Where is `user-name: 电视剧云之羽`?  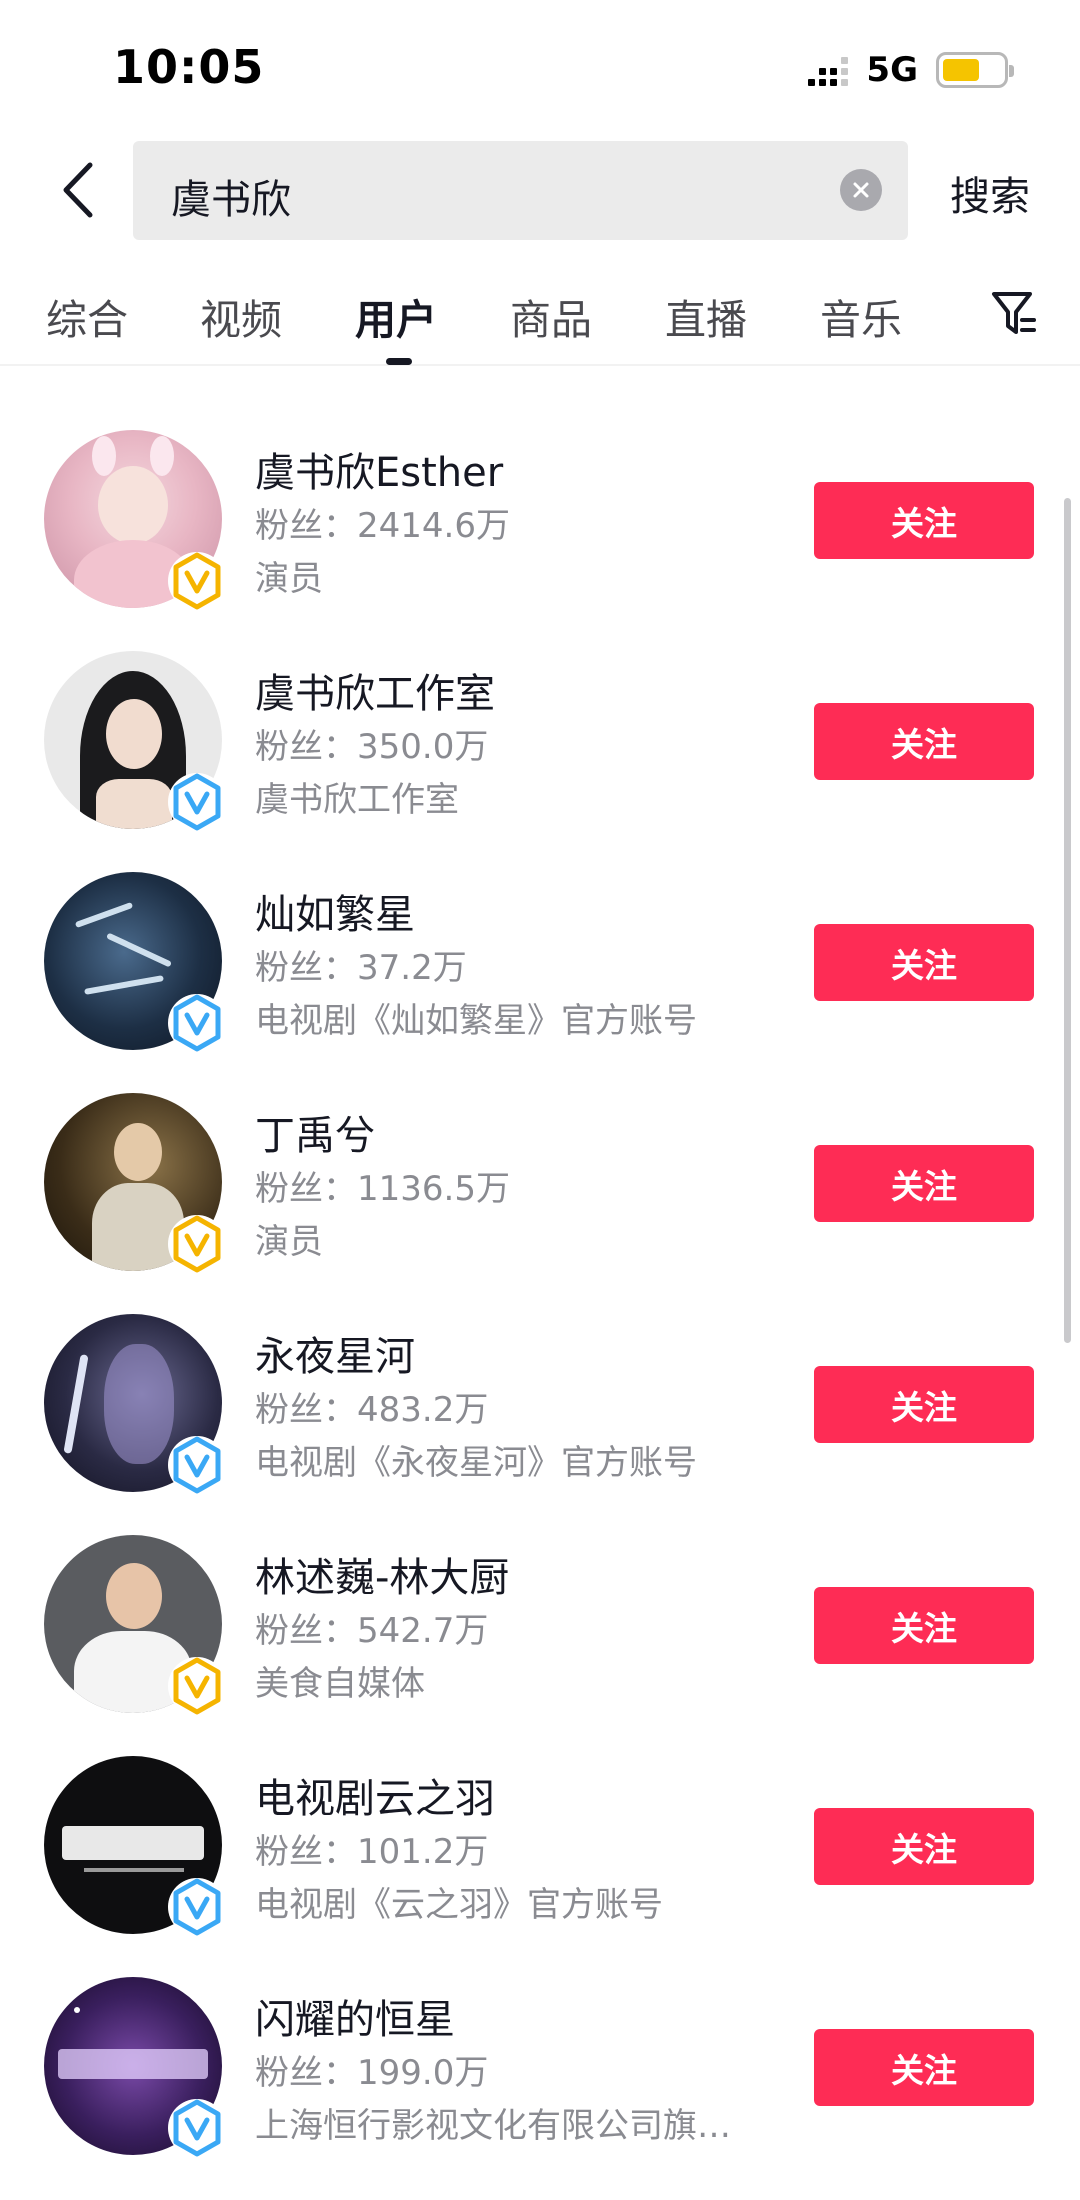
user-name: 电视剧云之羽 is located at coordinates (375, 1799).